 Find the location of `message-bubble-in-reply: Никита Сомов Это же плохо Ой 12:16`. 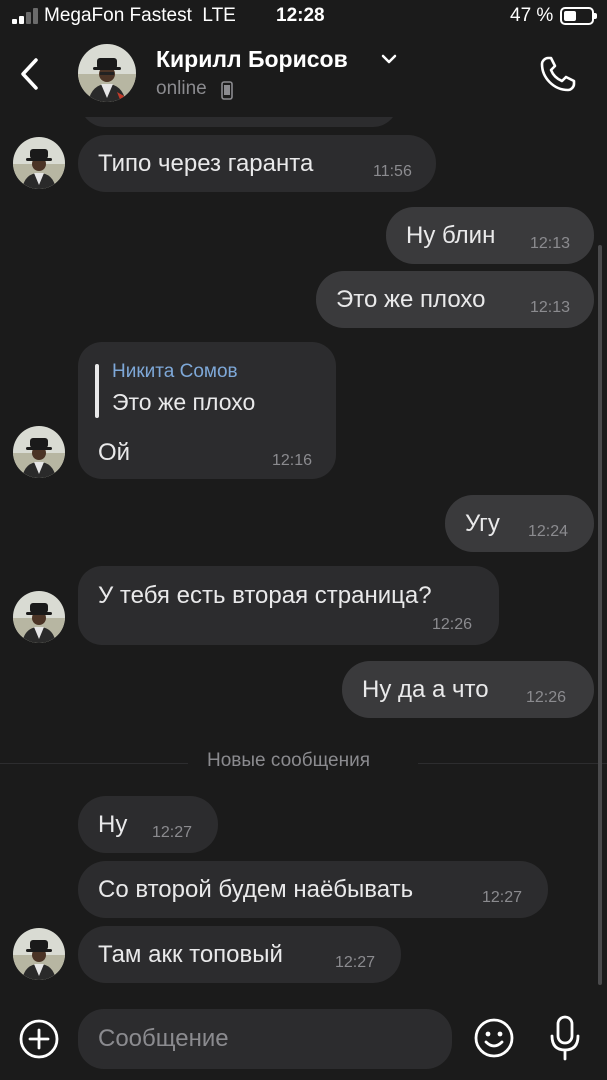

message-bubble-in-reply: Никита Сомов Это же плохо Ой 12:16 is located at coordinates (207, 410).